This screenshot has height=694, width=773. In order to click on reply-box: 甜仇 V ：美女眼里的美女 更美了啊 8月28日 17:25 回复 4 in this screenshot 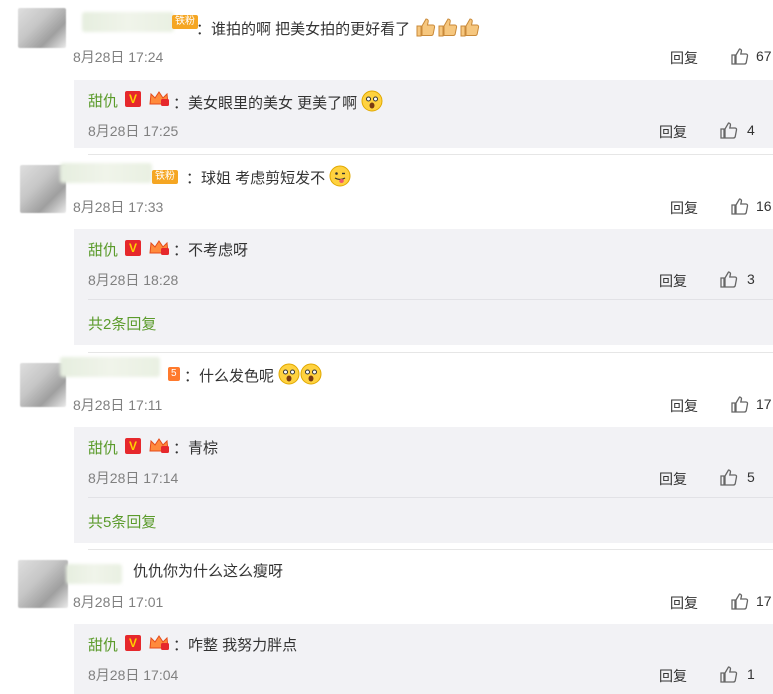, I will do `click(423, 114)`.